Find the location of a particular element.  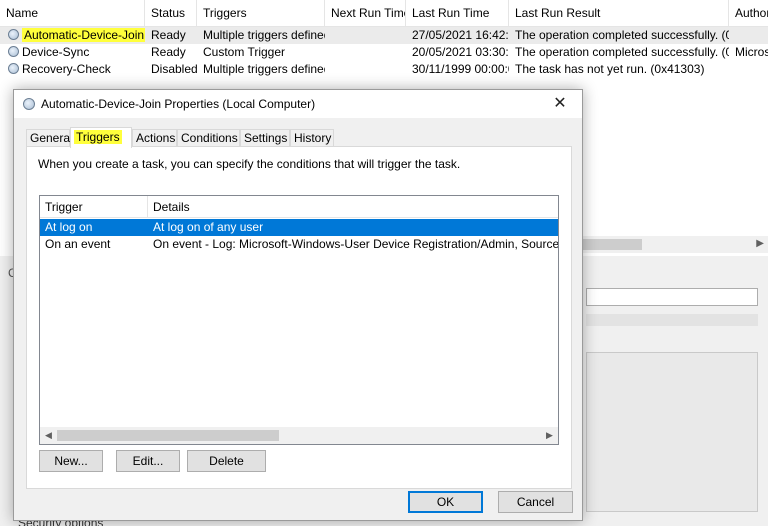

task-last-run-time: 30/11/1999 00:00:00 is located at coordinates (460, 69).